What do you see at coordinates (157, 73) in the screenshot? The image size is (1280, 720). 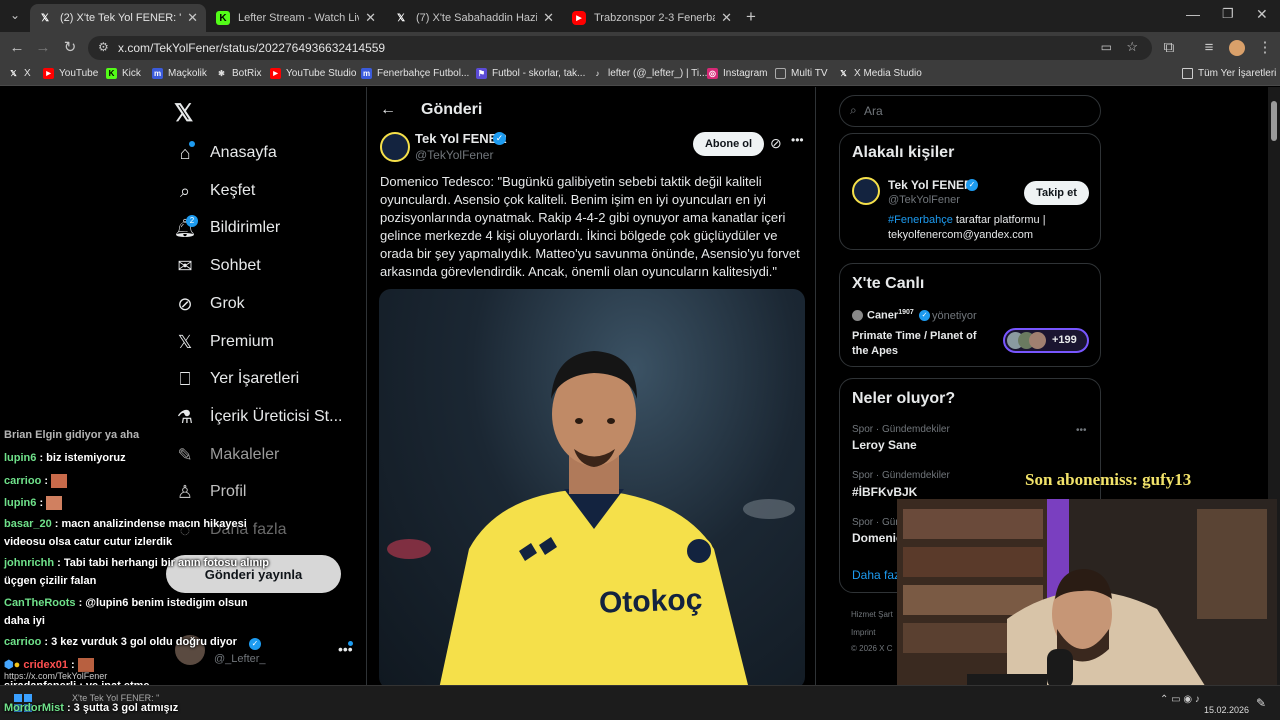 I see `mackolik-icon: m` at bounding box center [157, 73].